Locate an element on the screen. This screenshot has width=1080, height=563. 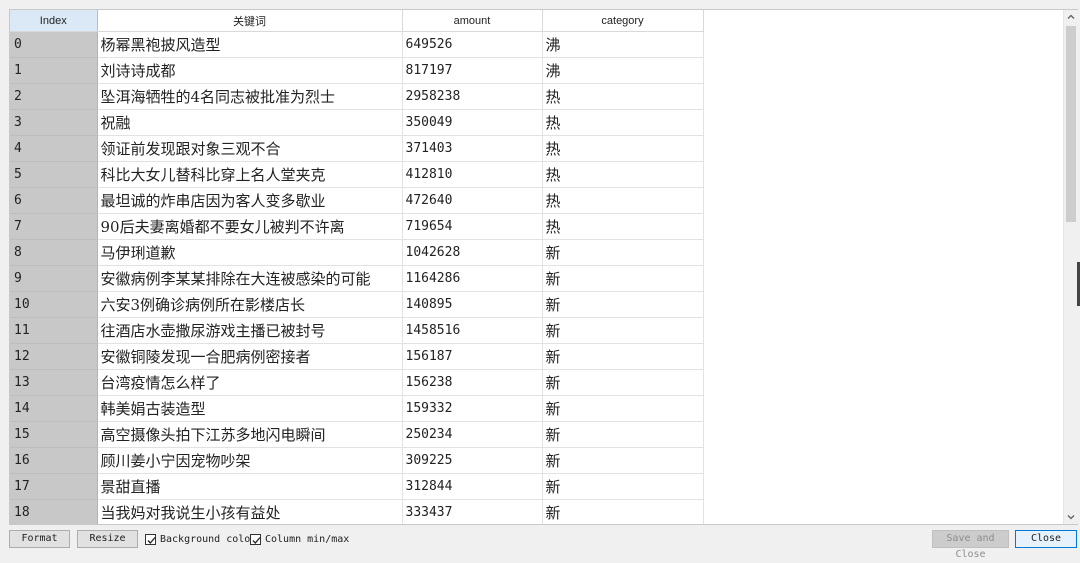
table-row: 5 科比大女儿替科比穿上名人堂夹克 412810 热 is located at coordinates (357, 174).